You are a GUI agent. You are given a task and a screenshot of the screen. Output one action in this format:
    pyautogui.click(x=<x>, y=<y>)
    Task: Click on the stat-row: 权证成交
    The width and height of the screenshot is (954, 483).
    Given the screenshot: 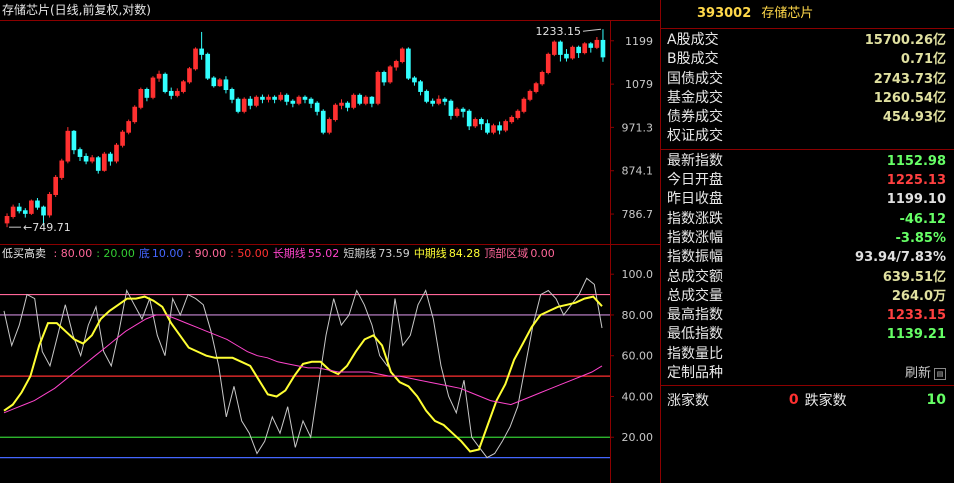 What is the action you would take?
    pyautogui.click(x=807, y=136)
    